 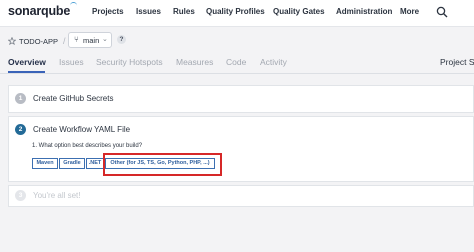 What do you see at coordinates (237, 73) in the screenshot?
I see `tabs-divider` at bounding box center [237, 73].